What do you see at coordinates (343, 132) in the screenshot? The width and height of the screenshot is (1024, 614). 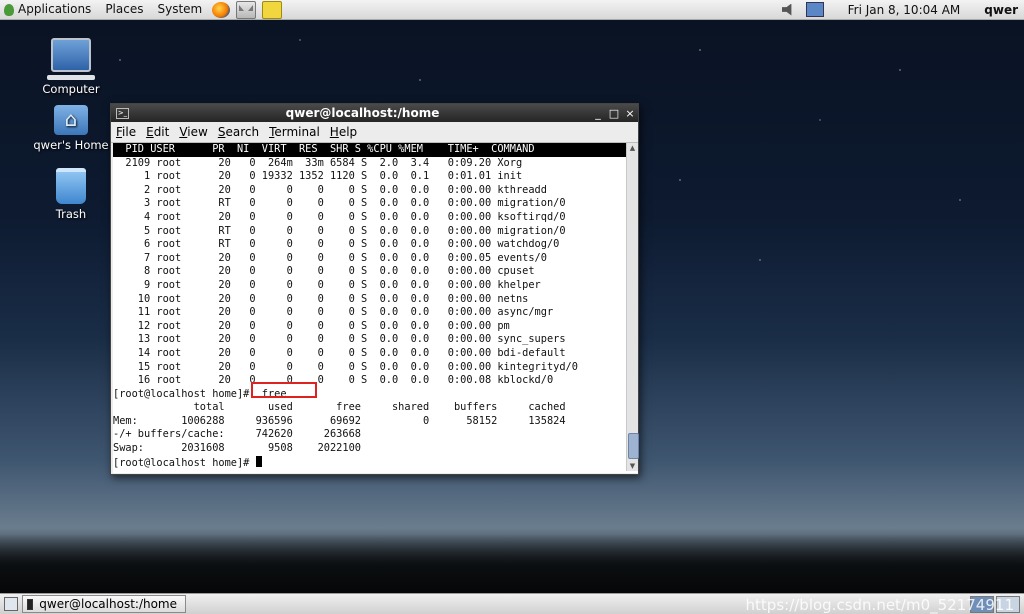 I see `menu-help: Help` at bounding box center [343, 132].